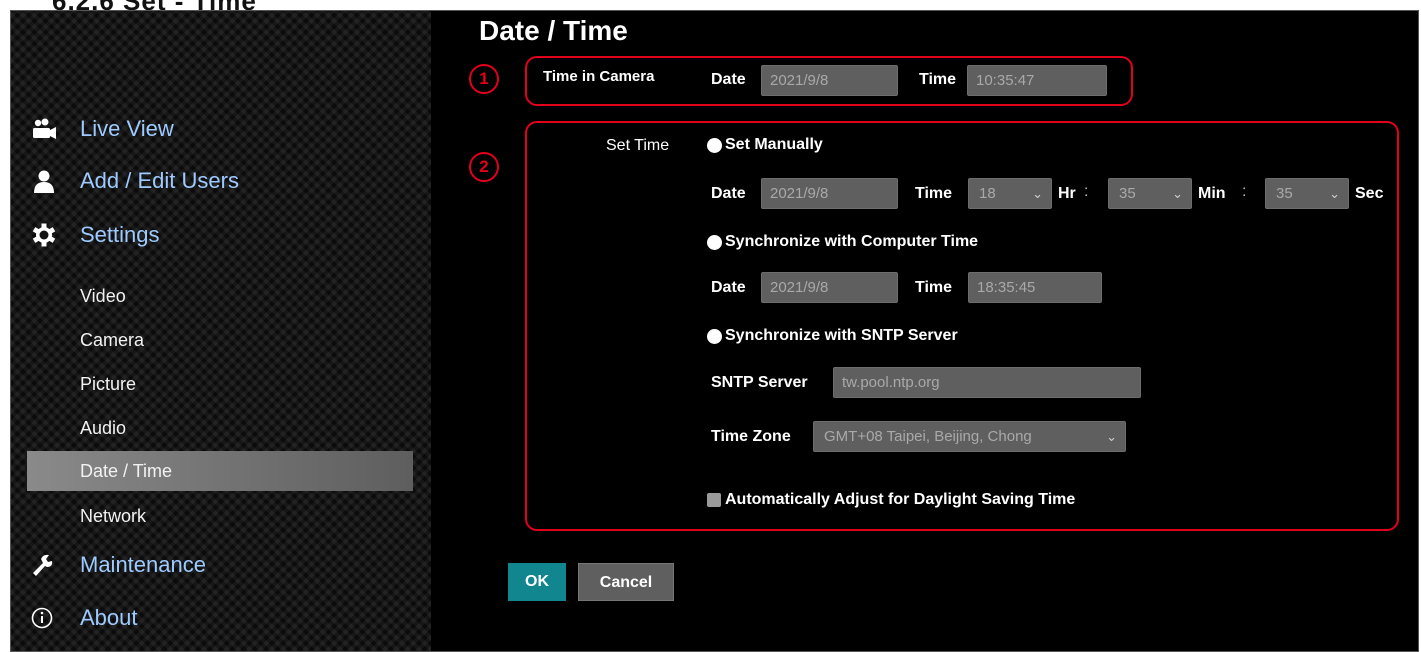 Image resolution: width=1421 pixels, height=652 pixels. I want to click on hr-label: Hr, so click(1067, 193).